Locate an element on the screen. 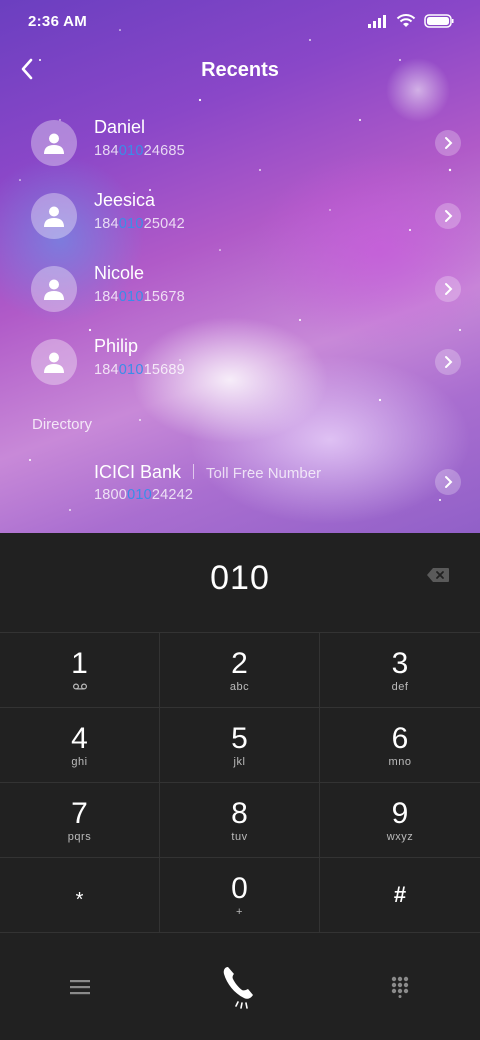  key-2: 2 abc is located at coordinates (240, 670).